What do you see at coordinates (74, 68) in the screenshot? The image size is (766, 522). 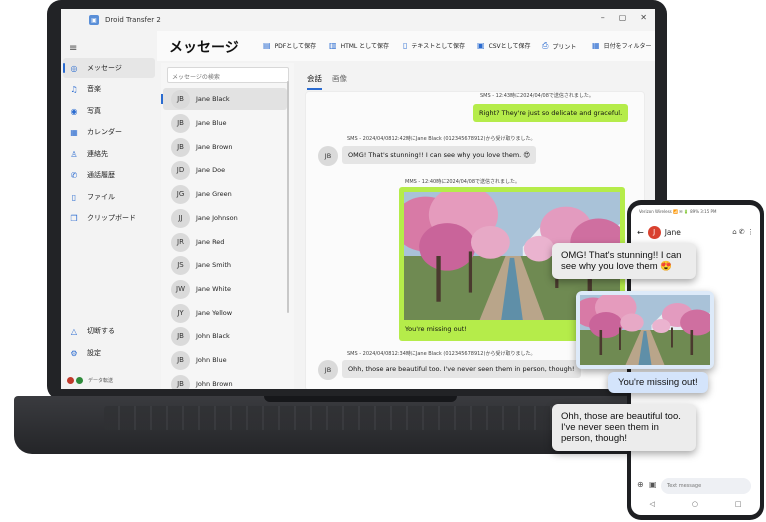 I see `message-icon: ◎` at bounding box center [74, 68].